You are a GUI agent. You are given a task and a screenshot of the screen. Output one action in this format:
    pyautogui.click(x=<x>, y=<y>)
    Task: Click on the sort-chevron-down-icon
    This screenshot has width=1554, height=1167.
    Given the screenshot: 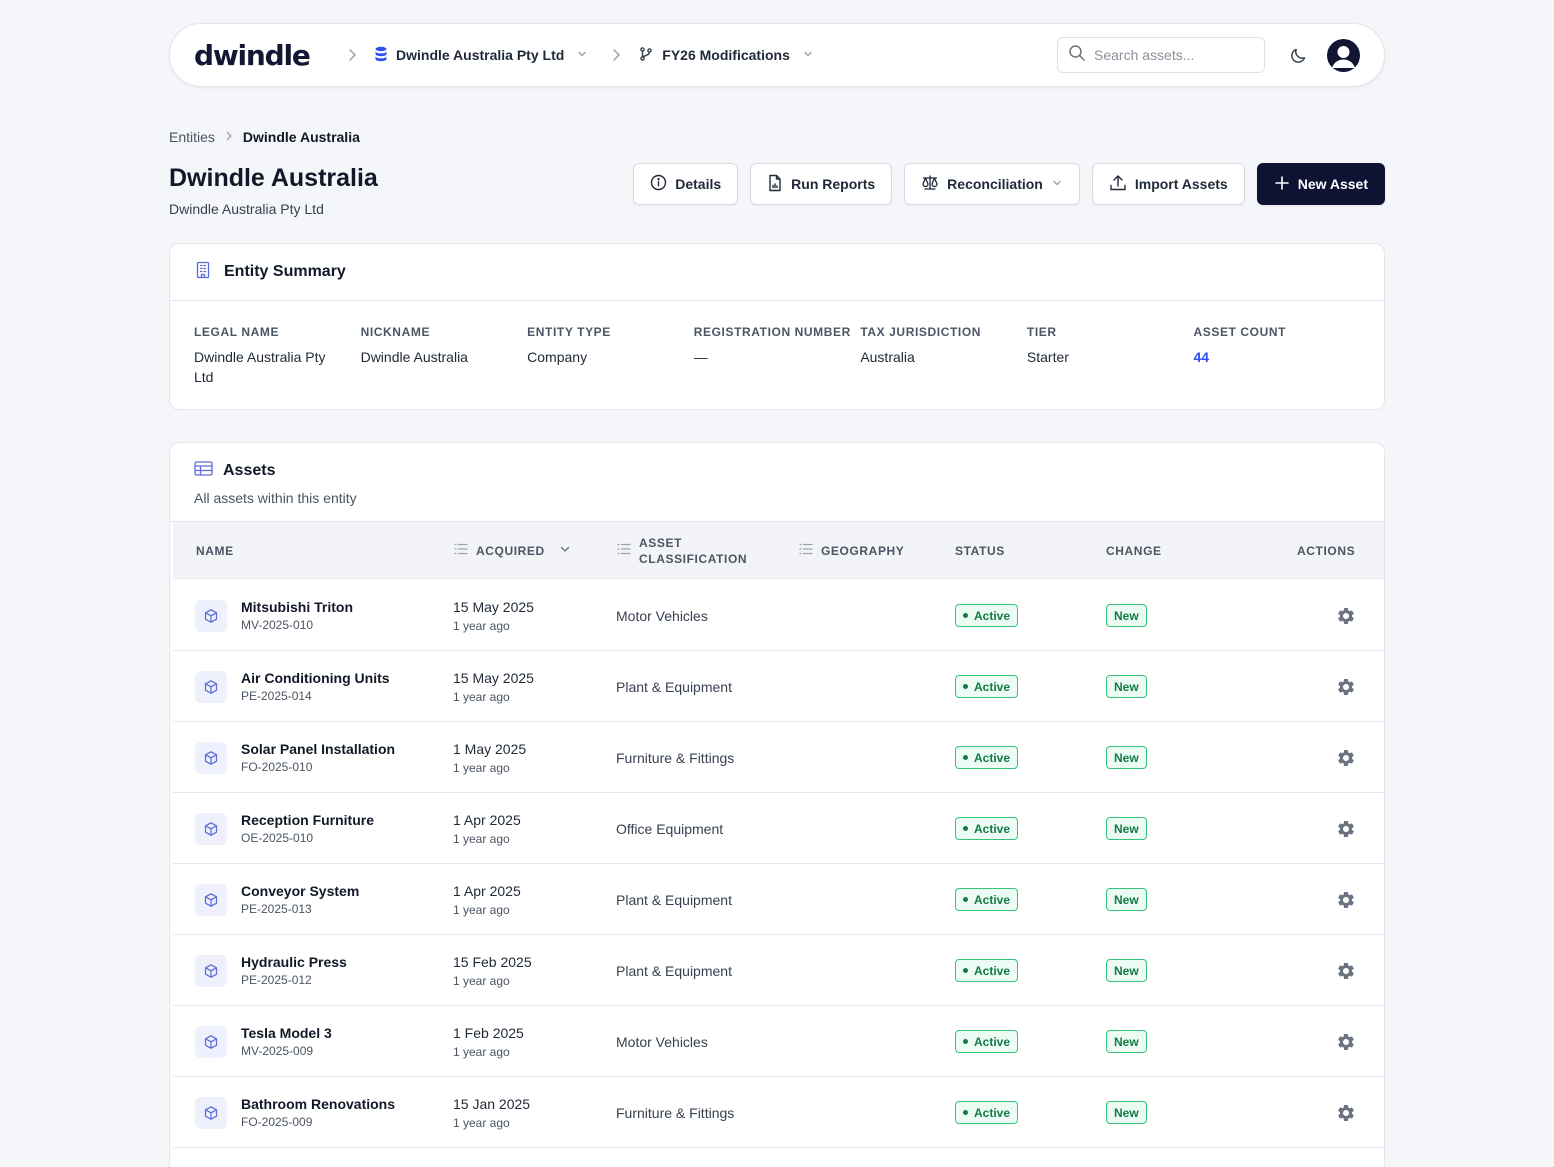 What is the action you would take?
    pyautogui.click(x=565, y=550)
    